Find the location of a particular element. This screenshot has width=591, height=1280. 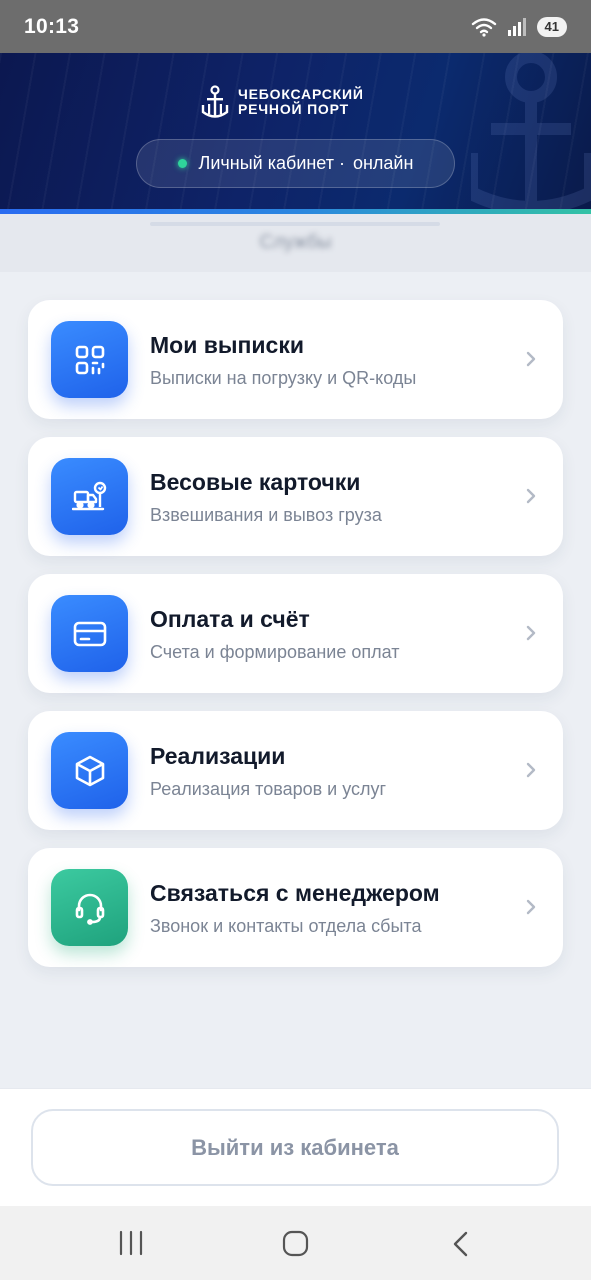

online-status-pill: Личный кабинет · онлайн is located at coordinates (295, 163).